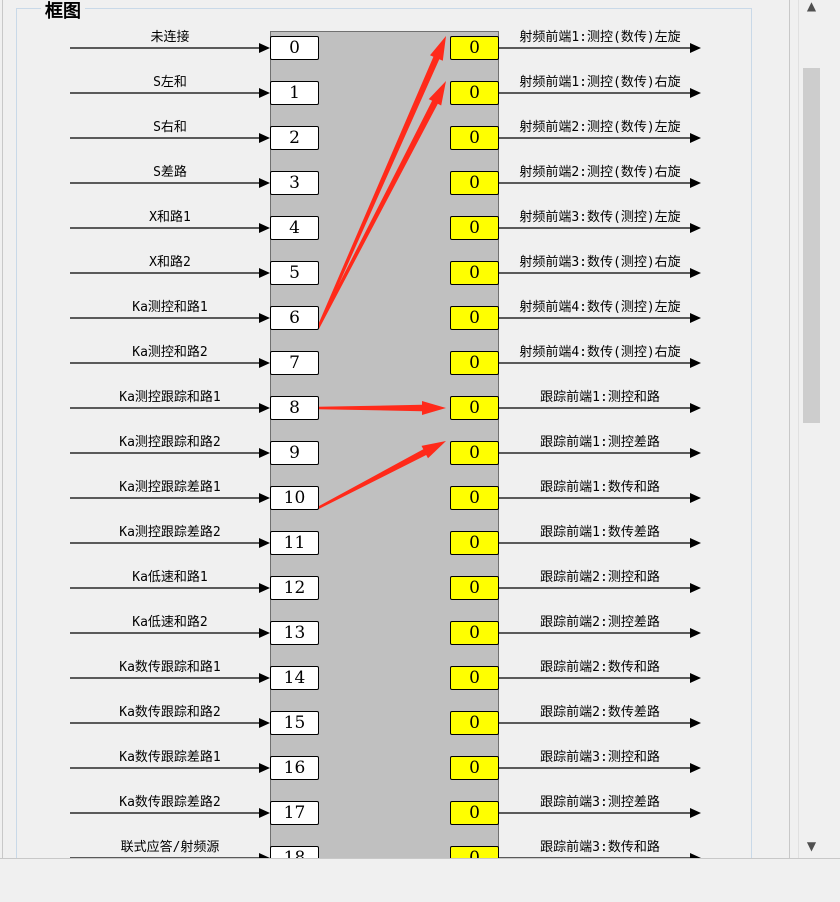  Describe the element at coordinates (294, 48) in the screenshot. I see `input-port: 0` at that location.